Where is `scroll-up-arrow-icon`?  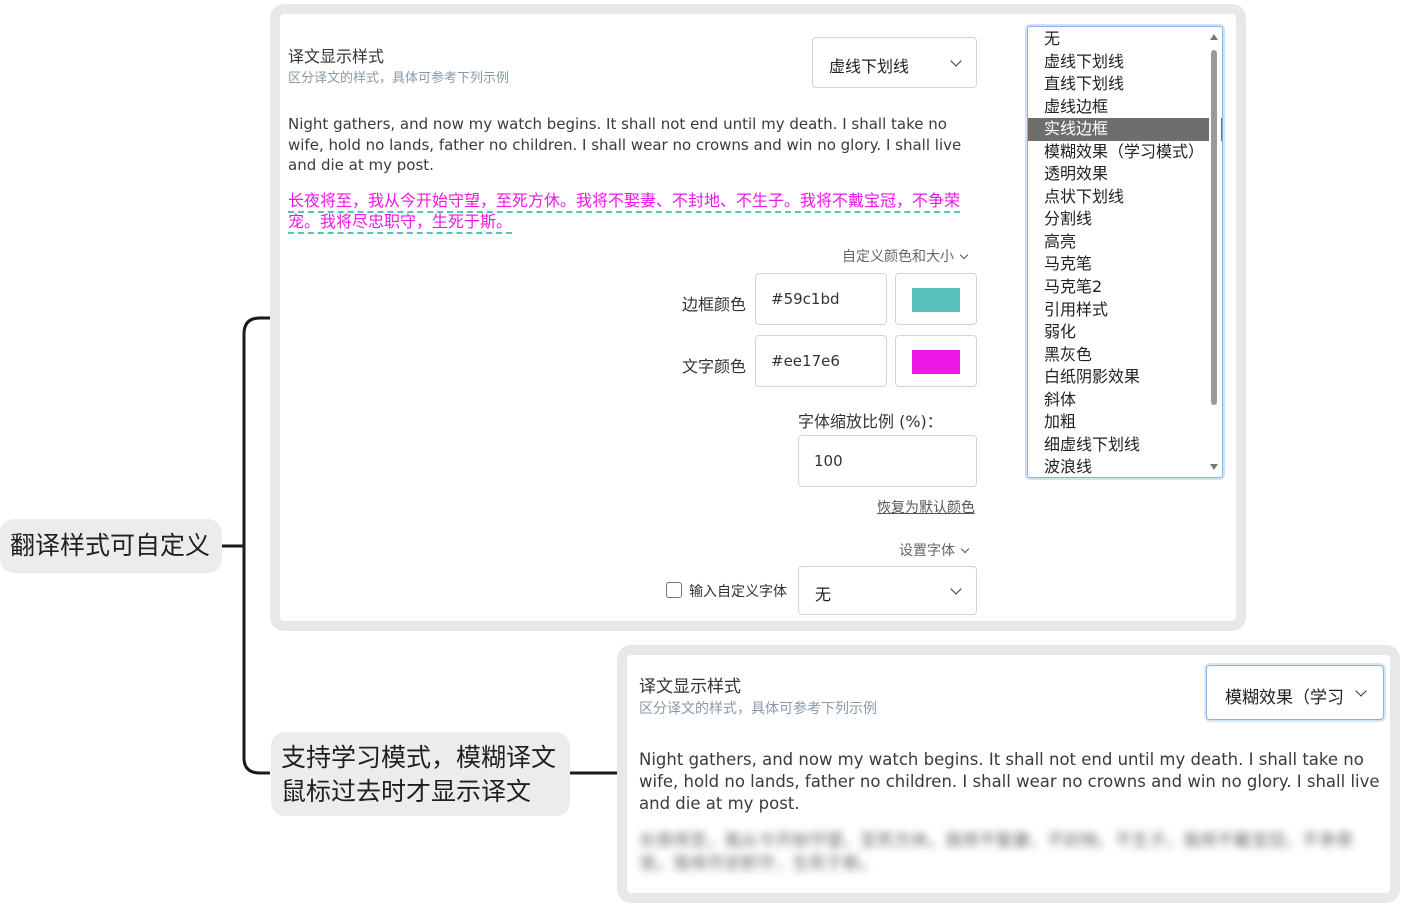 scroll-up-arrow-icon is located at coordinates (1214, 37).